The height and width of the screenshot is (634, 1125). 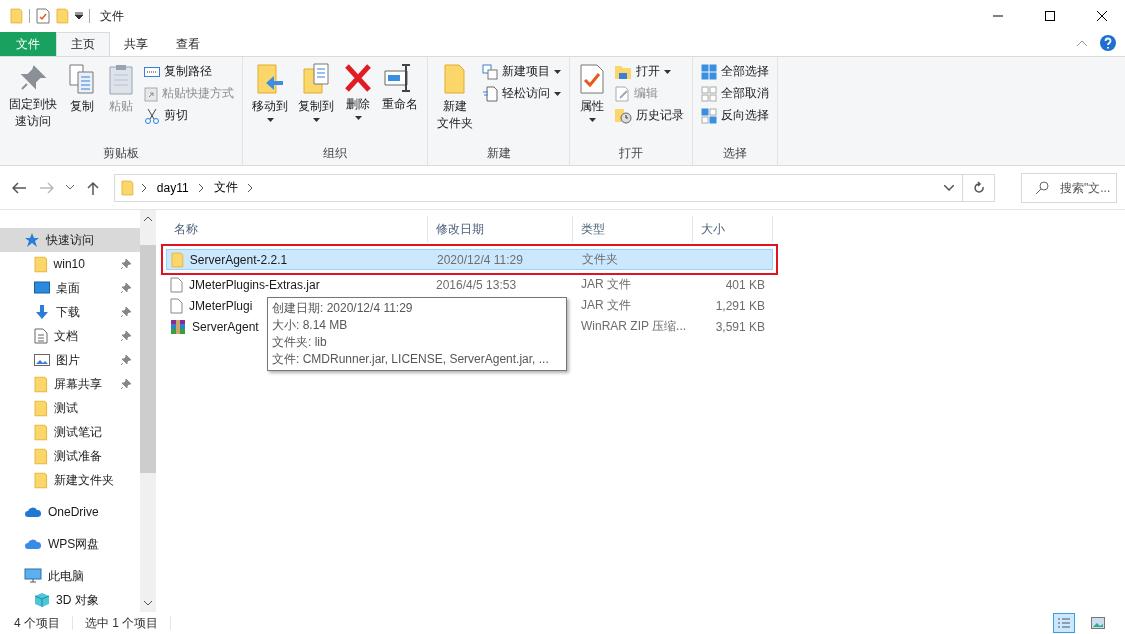 I want to click on tooltip-line: 文件夹: lib, so click(x=300, y=342).